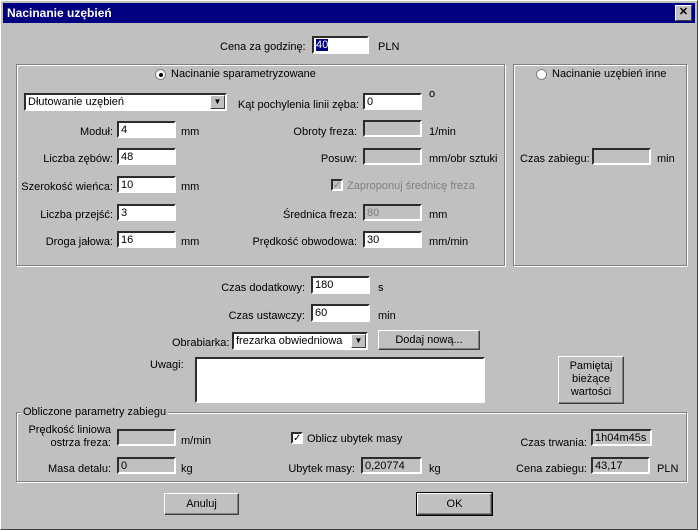 Image resolution: width=698 pixels, height=530 pixels. What do you see at coordinates (146, 184) in the screenshot?
I see `szerokosc-input: 10` at bounding box center [146, 184].